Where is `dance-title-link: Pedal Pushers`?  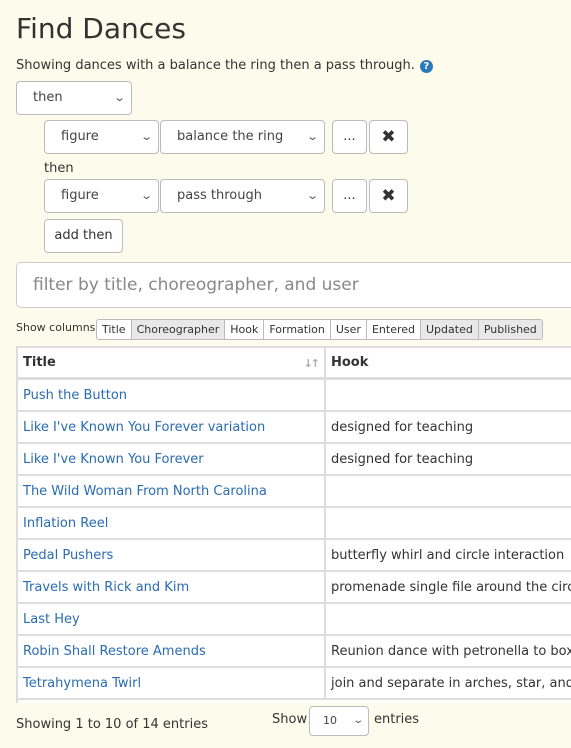
dance-title-link: Pedal Pushers is located at coordinates (172, 555).